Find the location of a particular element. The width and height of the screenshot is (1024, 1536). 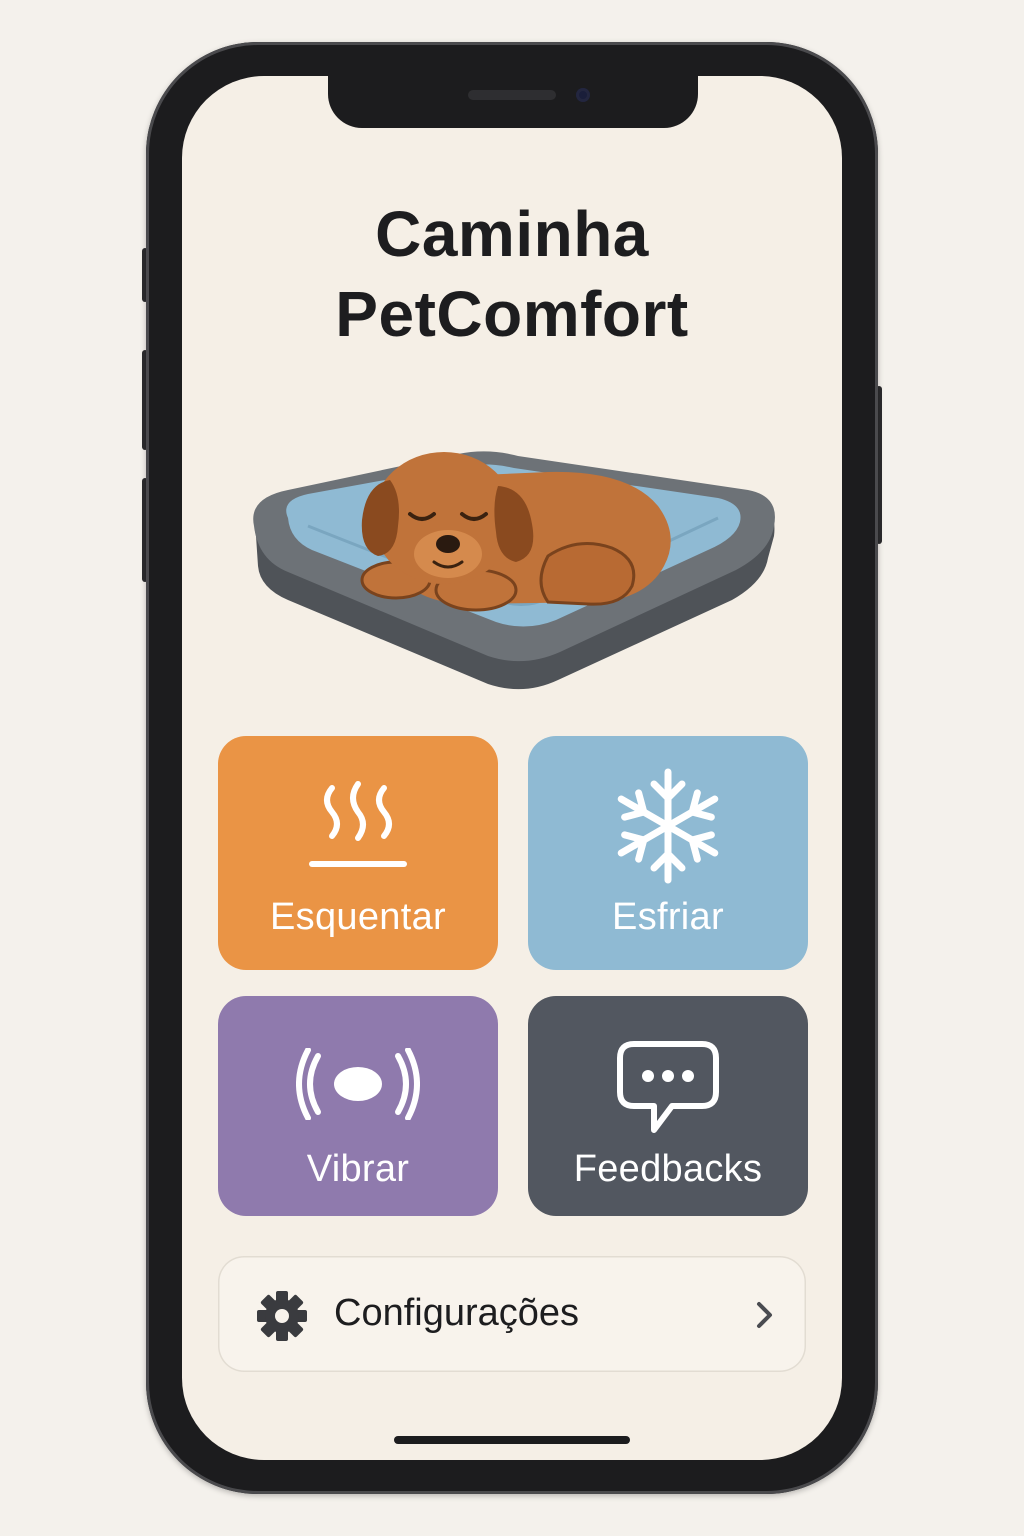

vibrate-button: Vibrar is located at coordinates (358, 1106).